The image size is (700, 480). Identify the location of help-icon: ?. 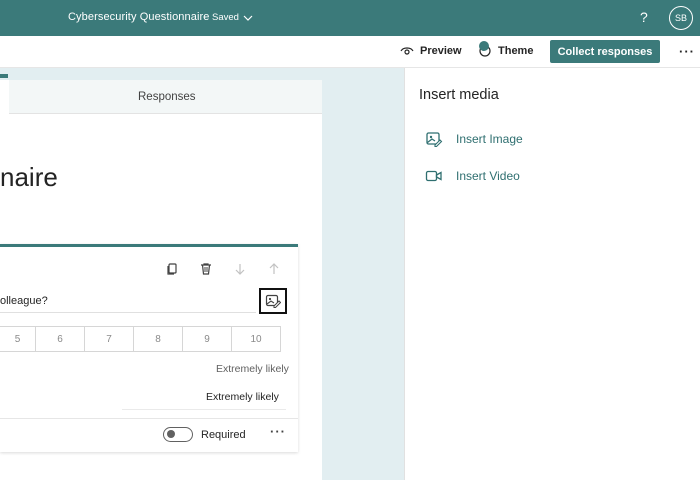
(644, 17).